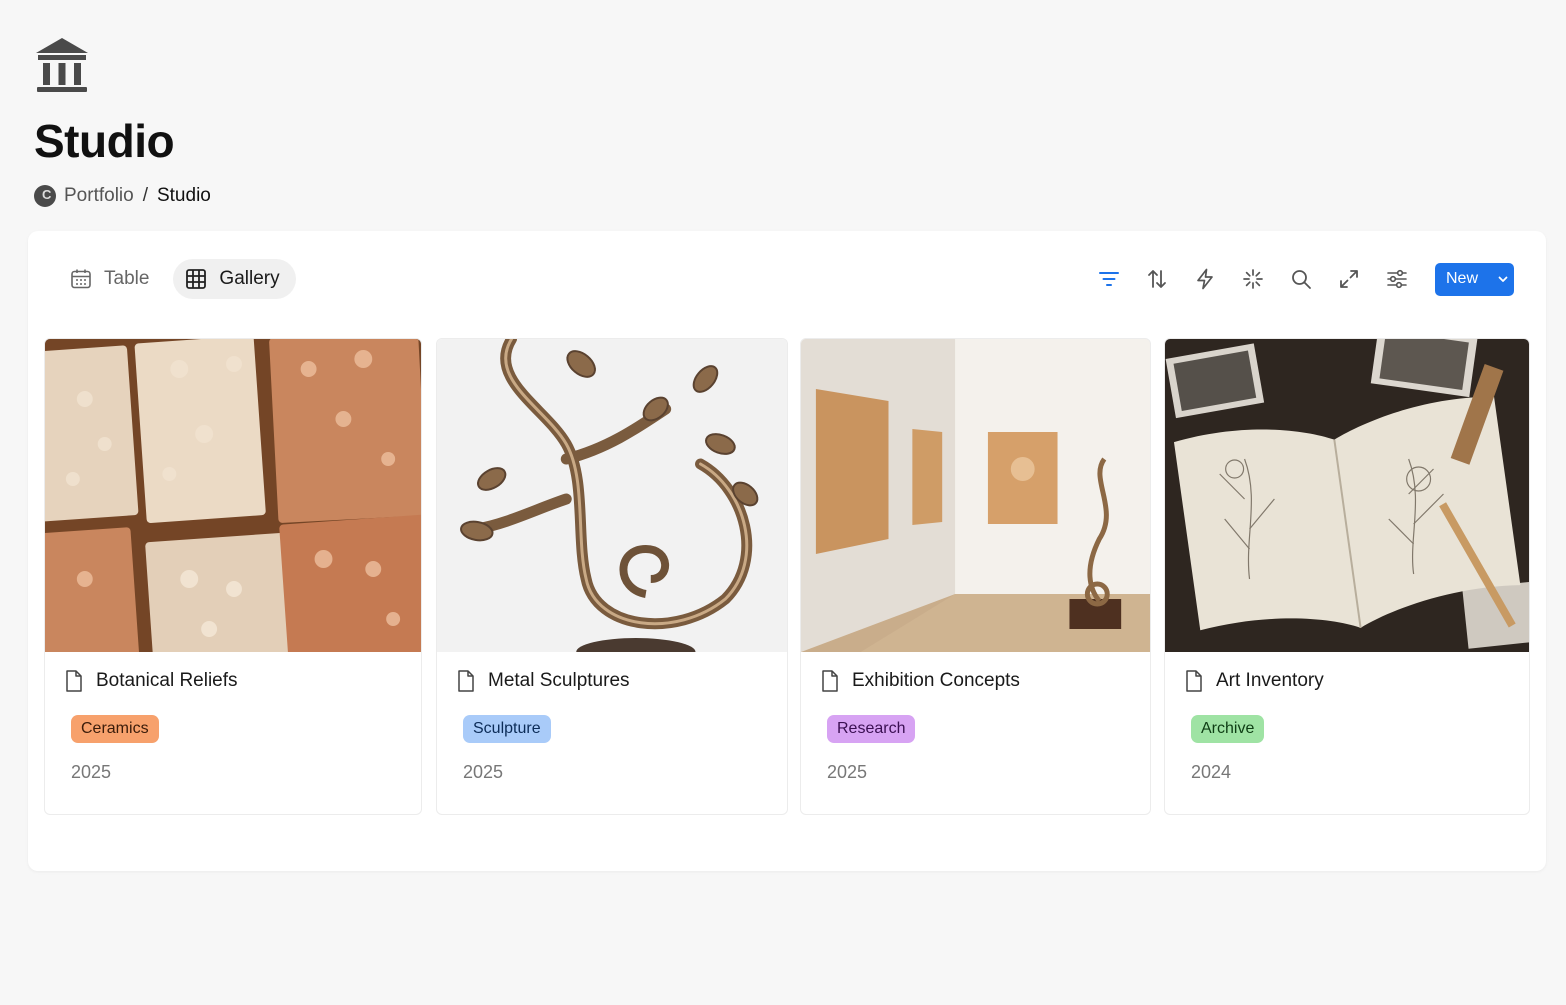 This screenshot has width=1566, height=1005. What do you see at coordinates (196, 279) in the screenshot?
I see `grid-icon` at bounding box center [196, 279].